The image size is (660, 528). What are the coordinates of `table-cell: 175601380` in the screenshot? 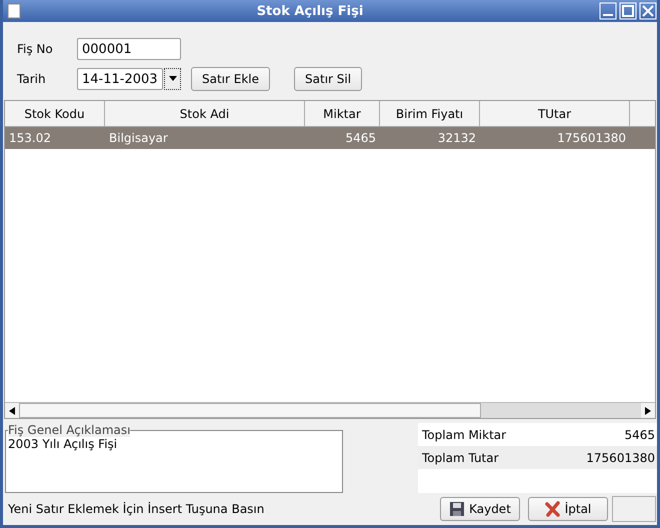 It's located at (555, 138).